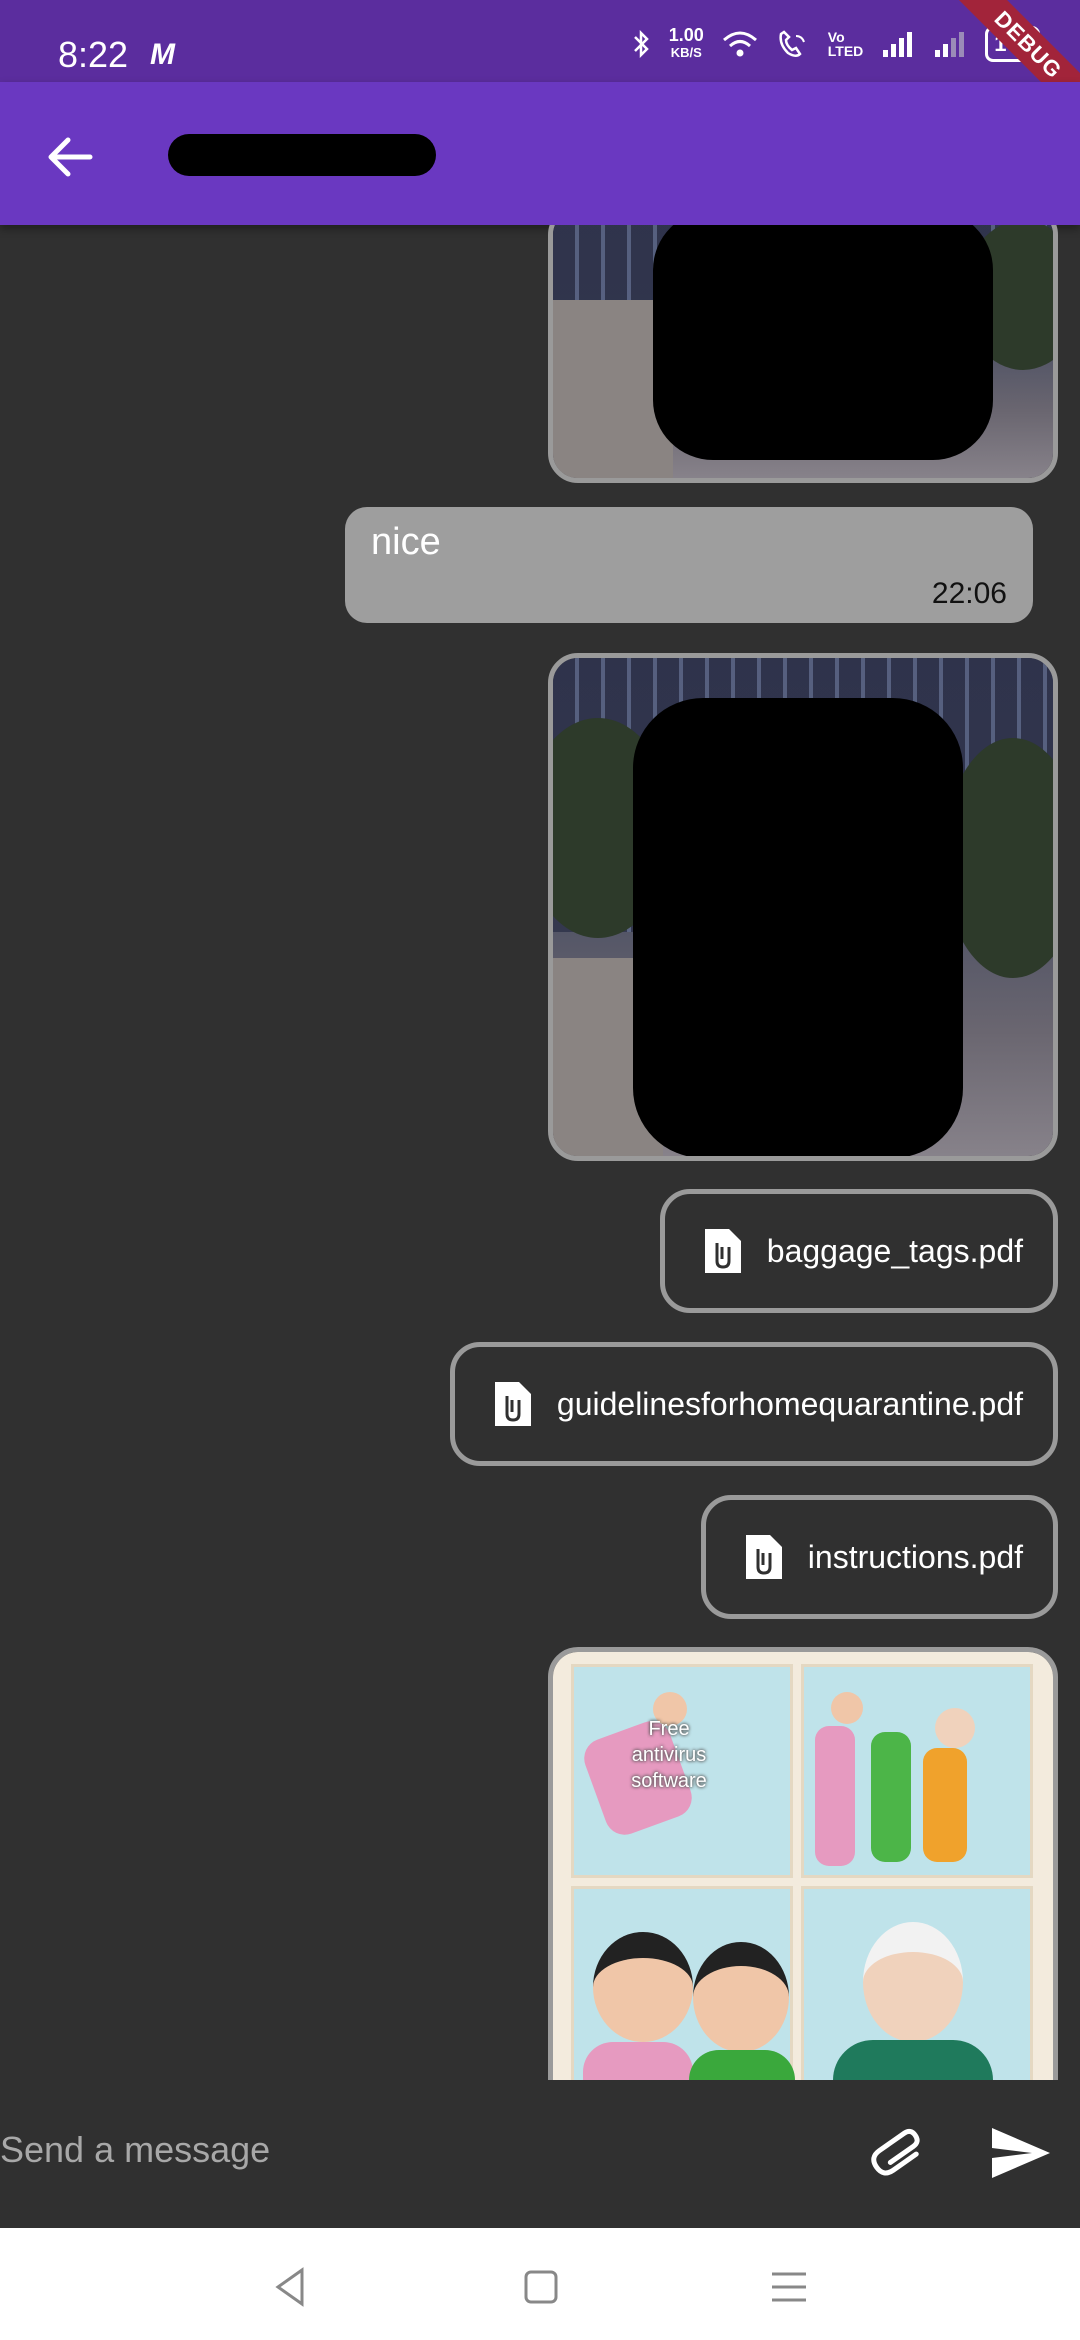  I want to click on file-name: guidelinesforhomequarantine.pdf, so click(789, 1403).